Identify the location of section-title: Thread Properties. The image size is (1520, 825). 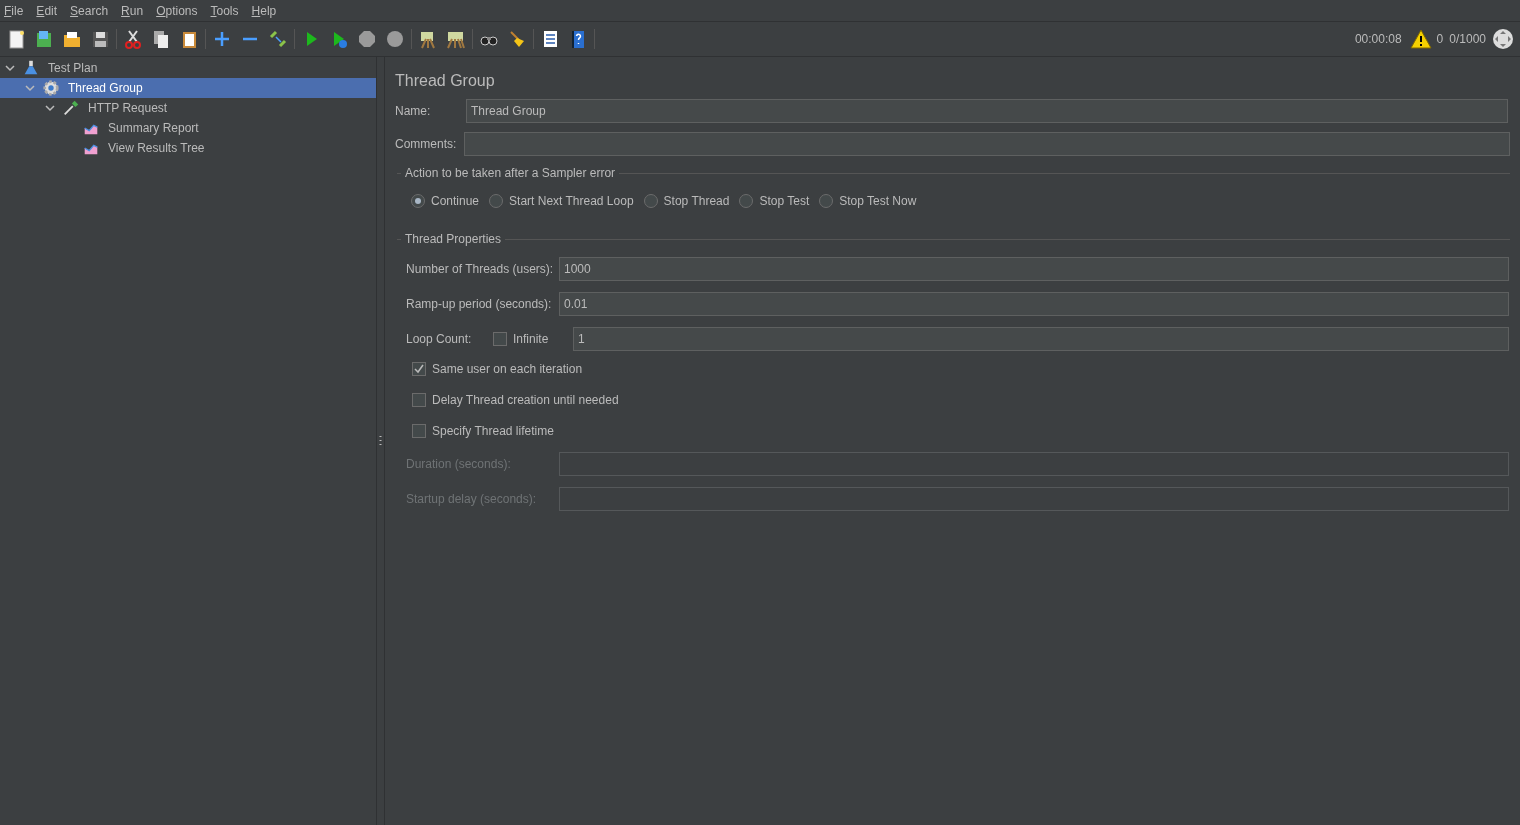
(453, 239).